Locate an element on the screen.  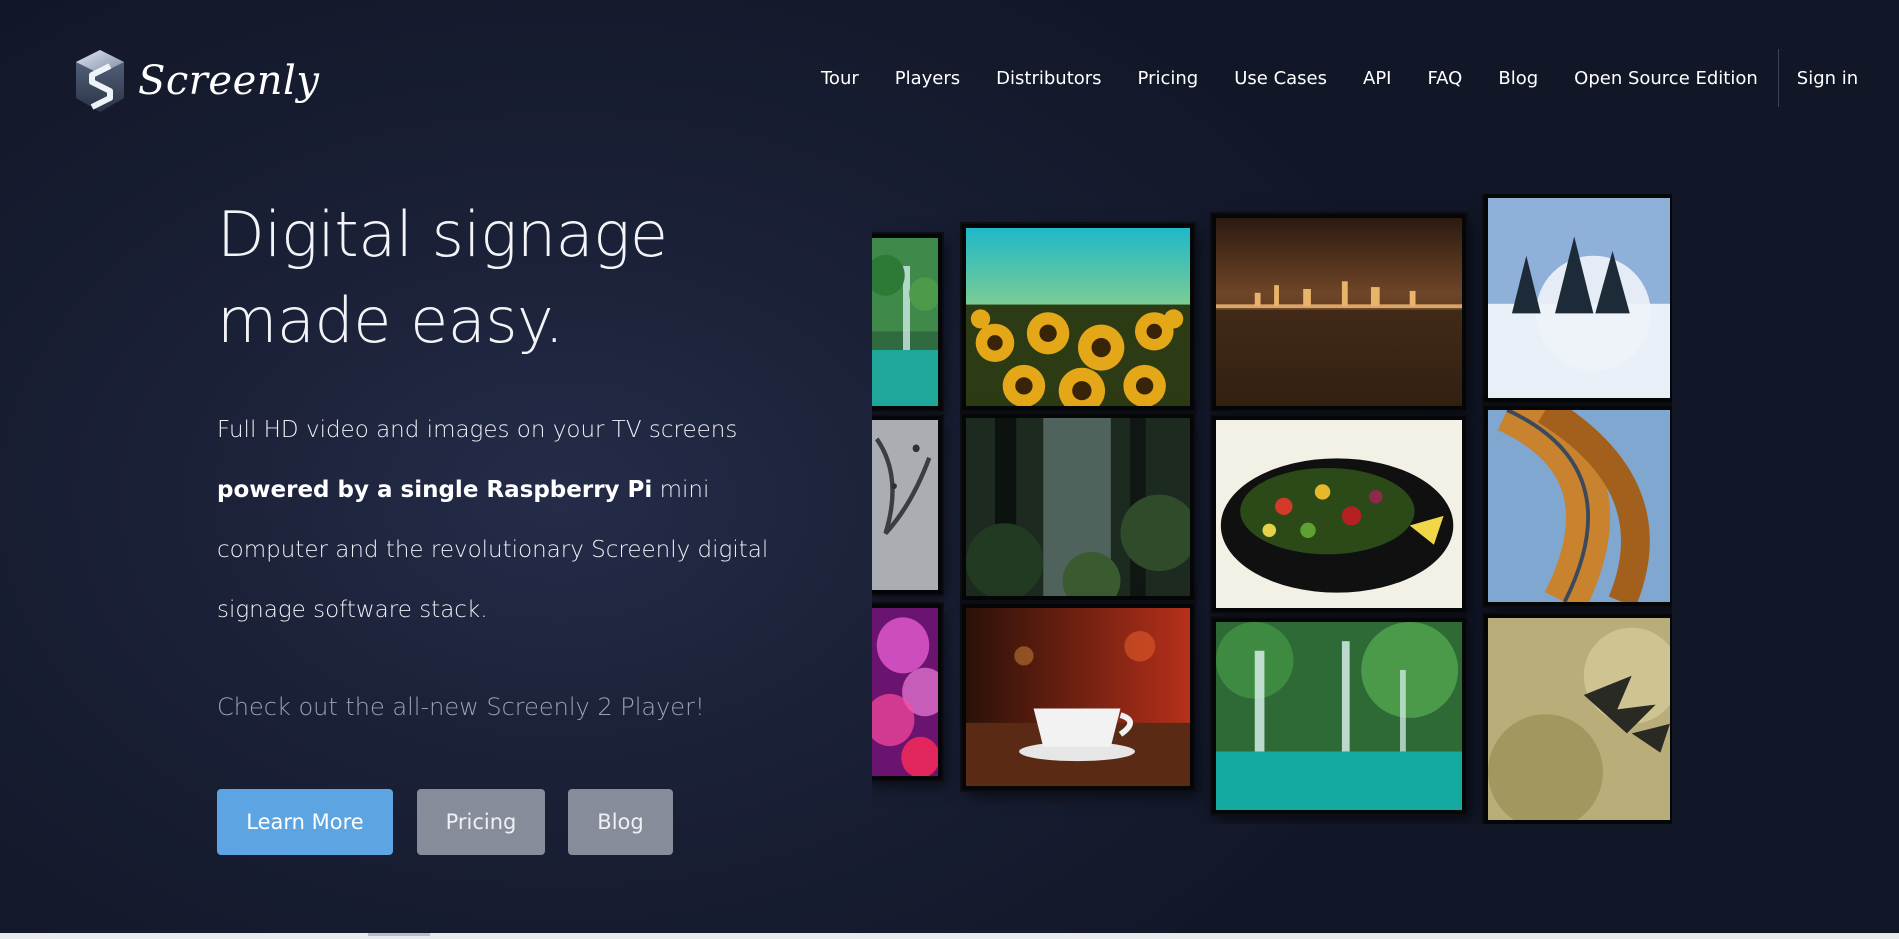
screen-tile-skyline is located at coordinates (1339, 312).